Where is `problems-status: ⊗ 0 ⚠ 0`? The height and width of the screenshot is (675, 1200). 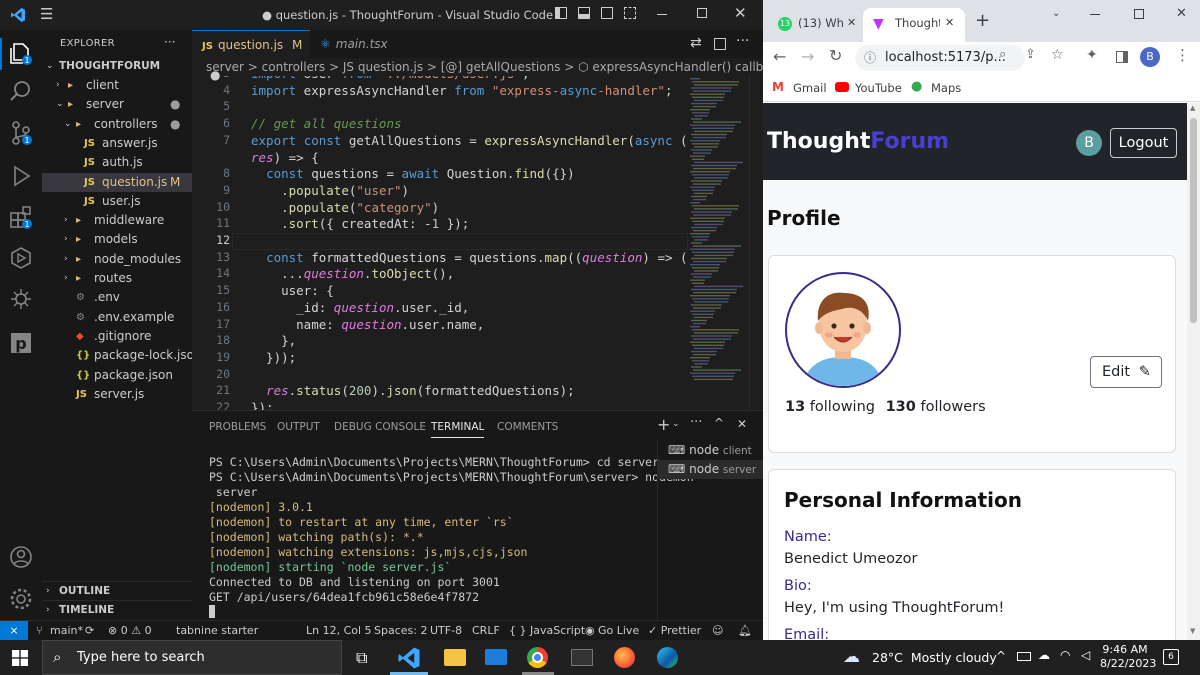
problems-status: ⊗ 0 ⚠ 0 is located at coordinates (130, 631).